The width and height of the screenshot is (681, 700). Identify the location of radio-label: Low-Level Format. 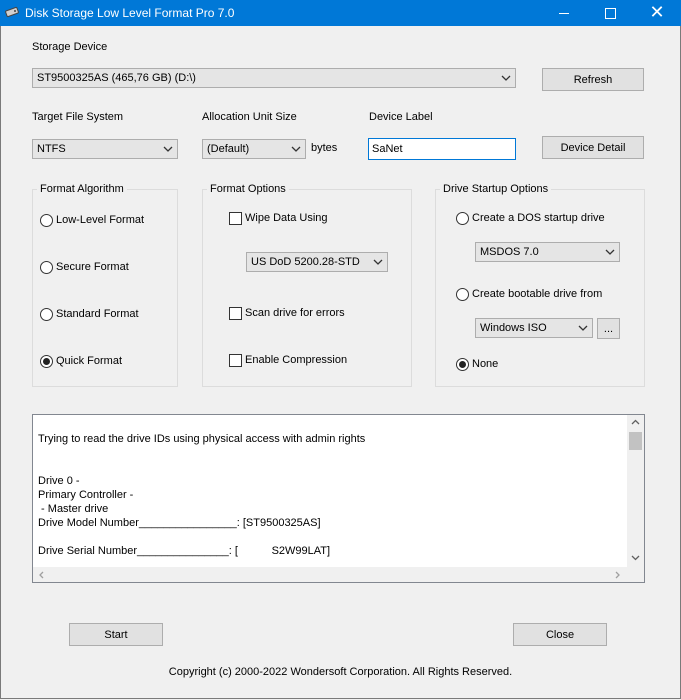
(100, 220).